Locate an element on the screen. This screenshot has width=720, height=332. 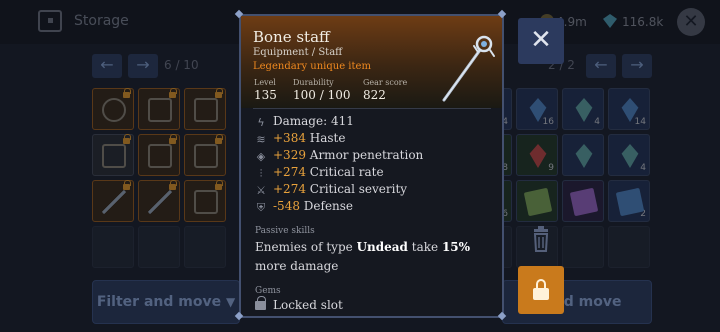
gear-score-label: Gear score is located at coordinates (385, 82).